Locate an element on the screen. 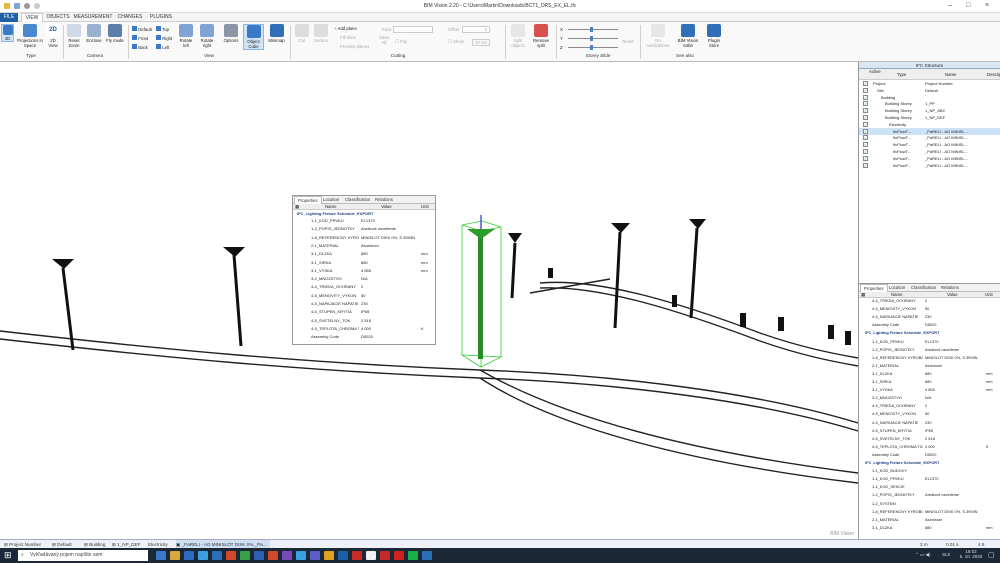 The image size is (1000, 563). view-left: Left is located at coordinates (162, 47).